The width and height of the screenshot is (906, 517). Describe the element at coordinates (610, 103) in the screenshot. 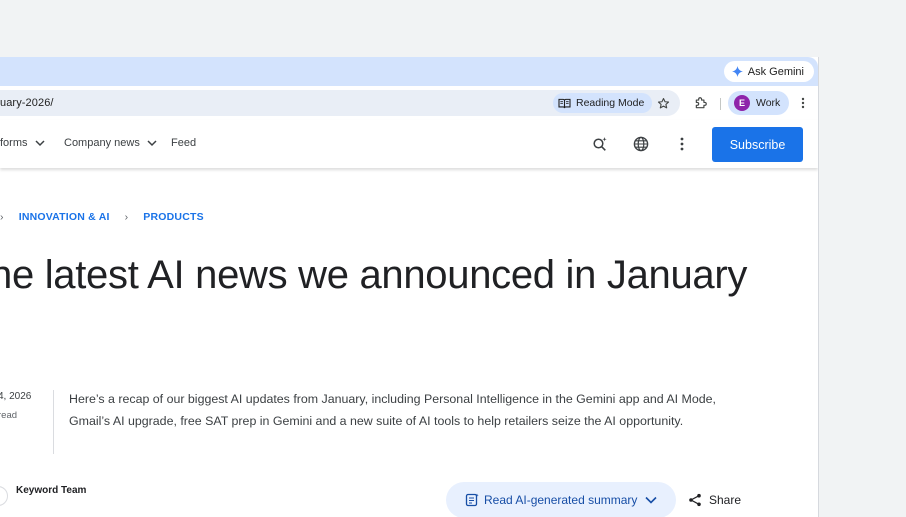

I see `reading-mode-label: Reading Mode` at that location.